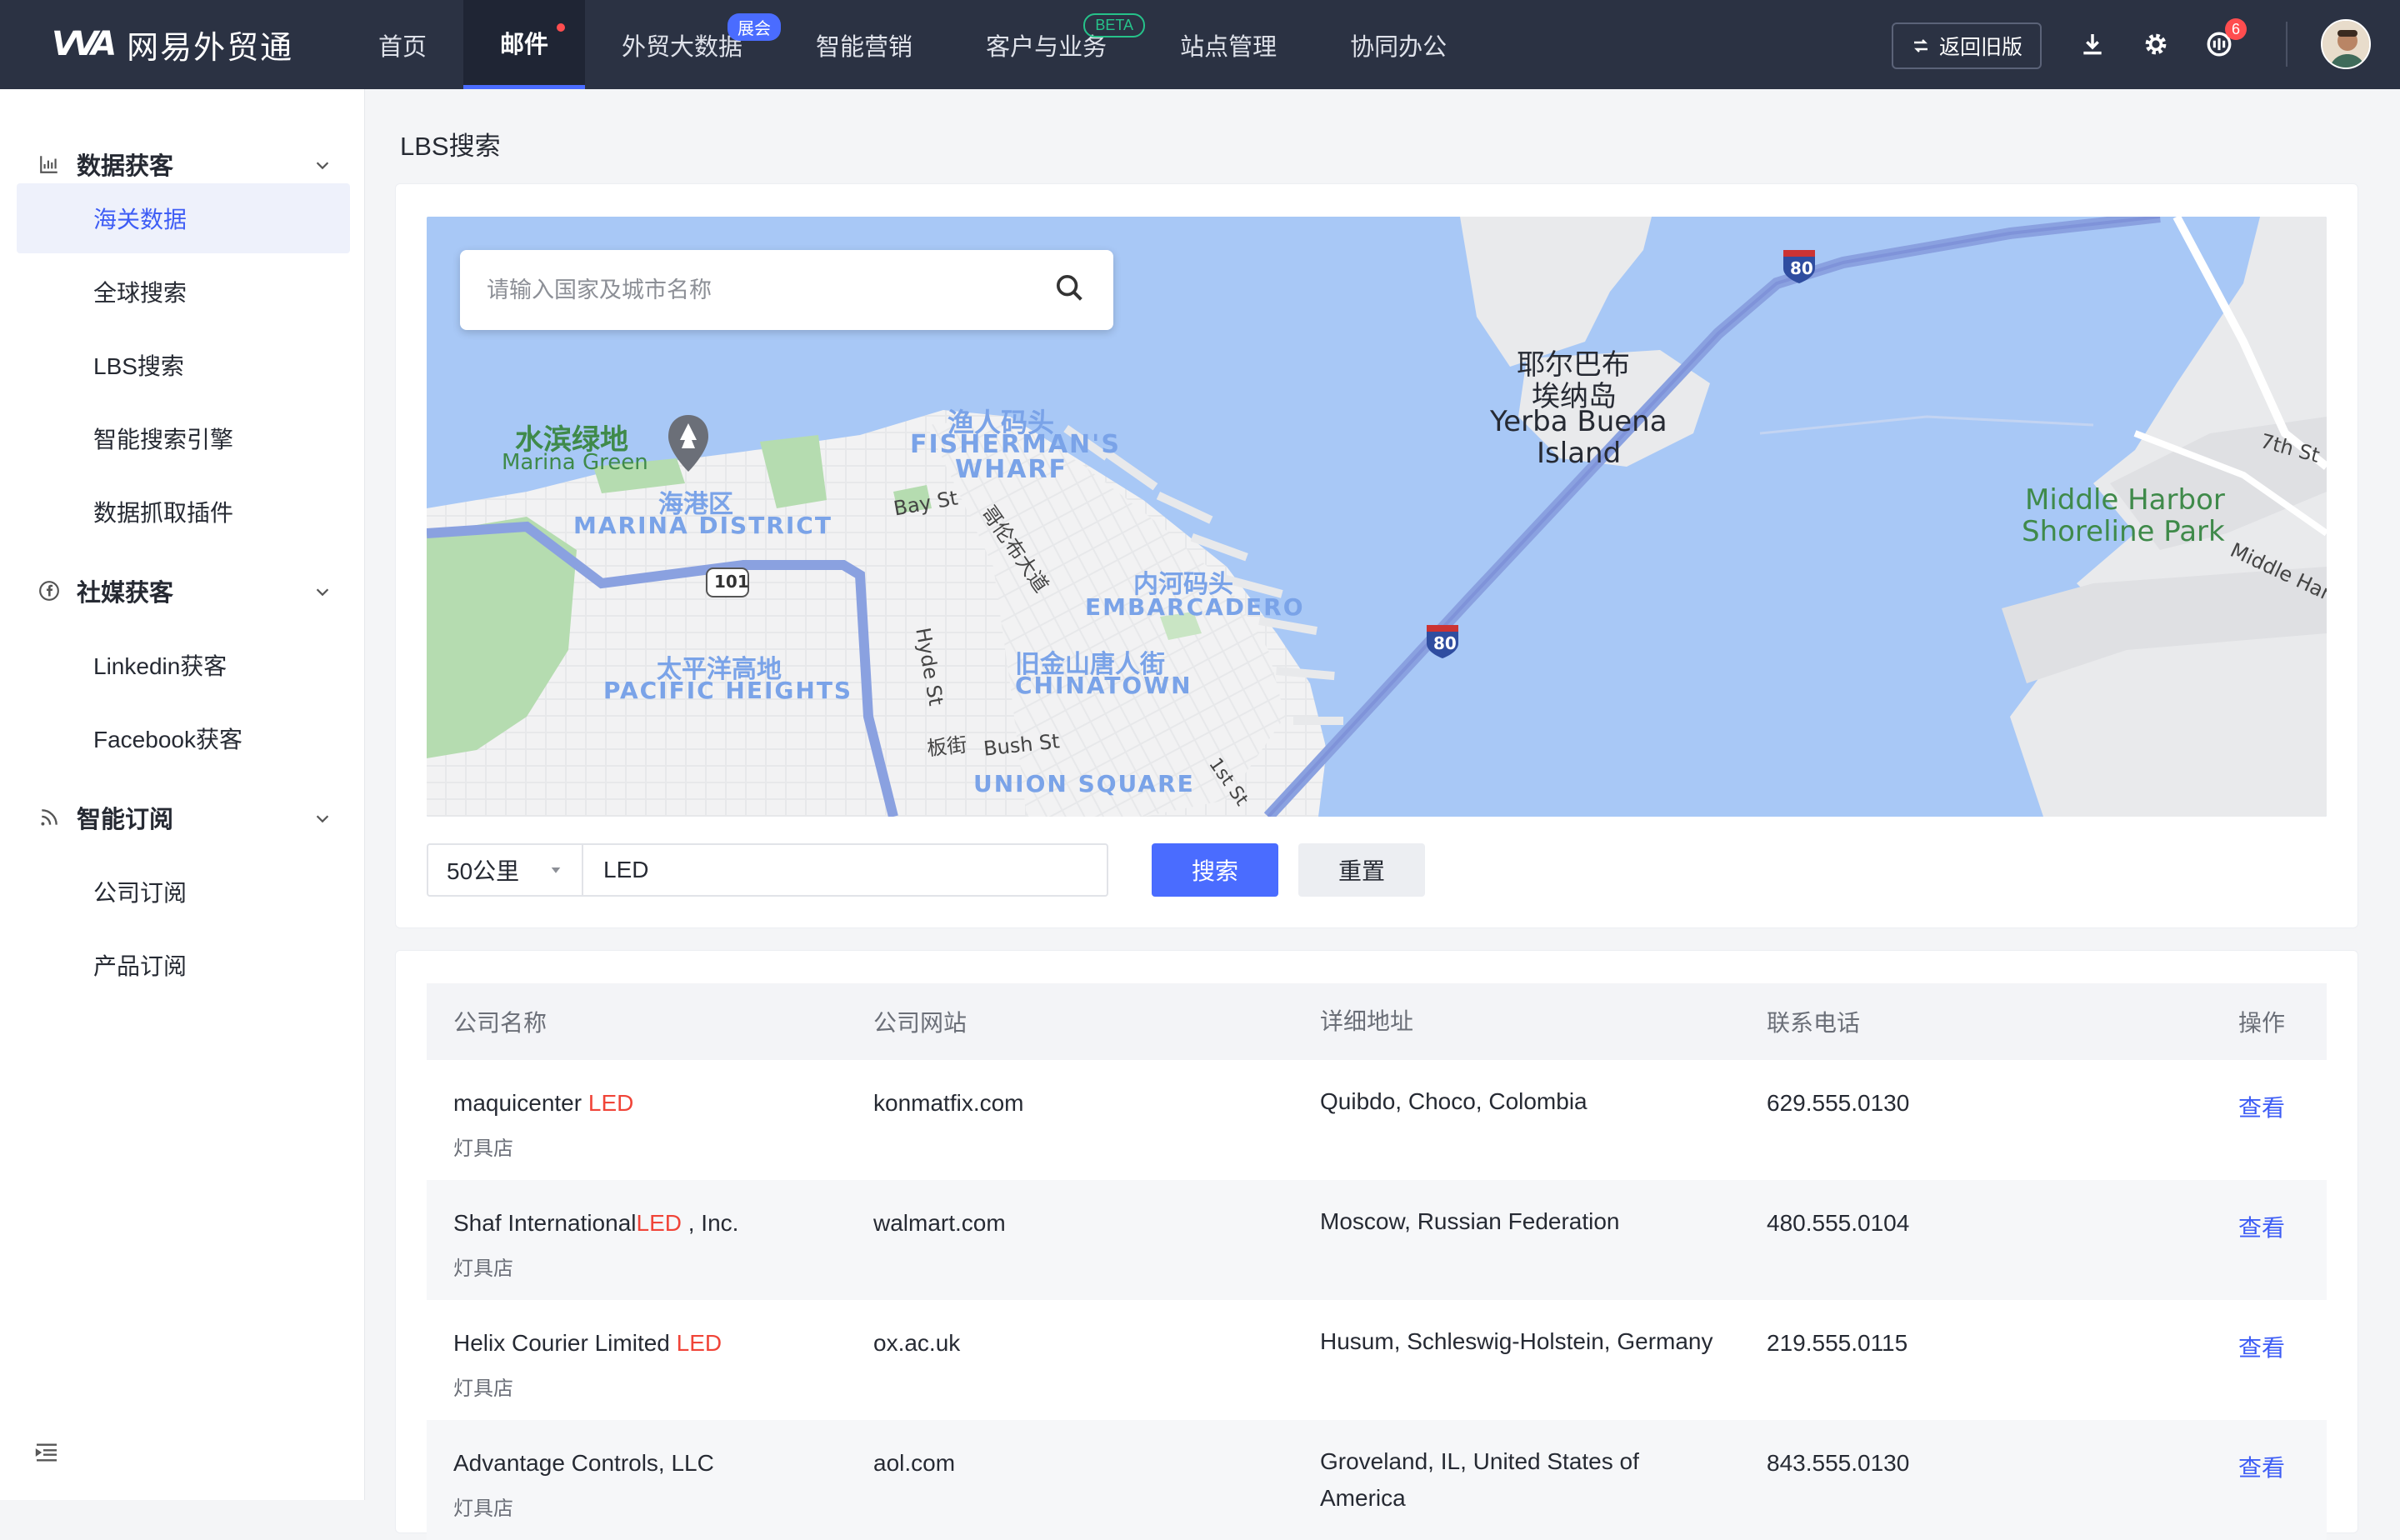 Image resolution: width=2400 pixels, height=1540 pixels. What do you see at coordinates (183, 965) in the screenshot?
I see `sidebar-item-product-subscription: 产品订阅` at bounding box center [183, 965].